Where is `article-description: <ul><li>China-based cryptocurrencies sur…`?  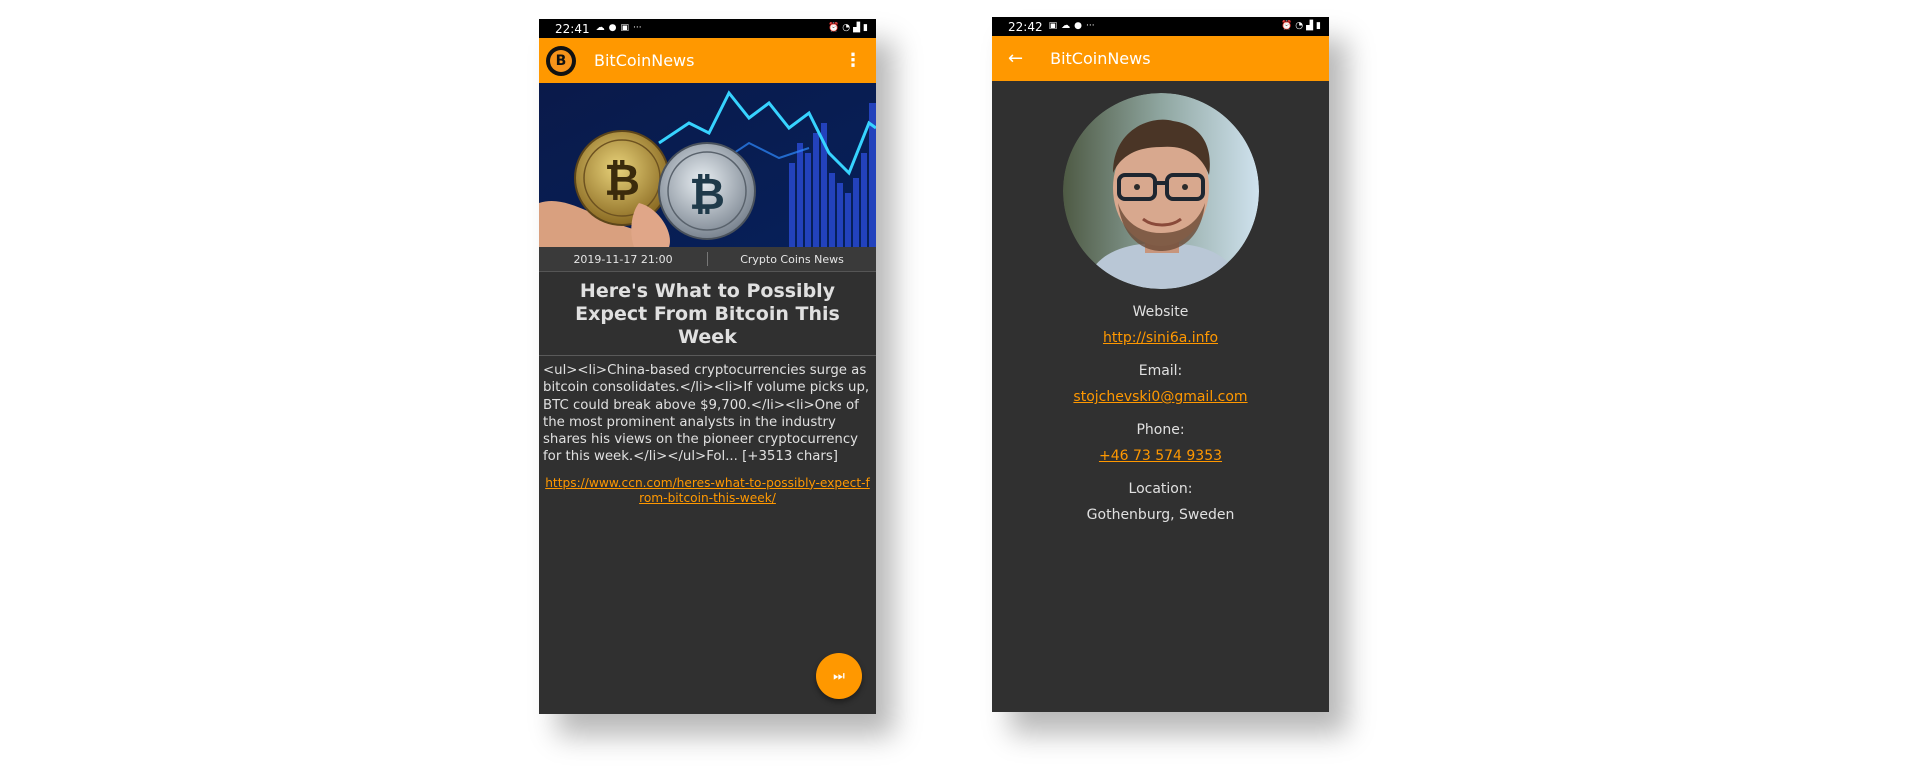 article-description: <ul><li>China-based cryptocurrencies sur… is located at coordinates (706, 414).